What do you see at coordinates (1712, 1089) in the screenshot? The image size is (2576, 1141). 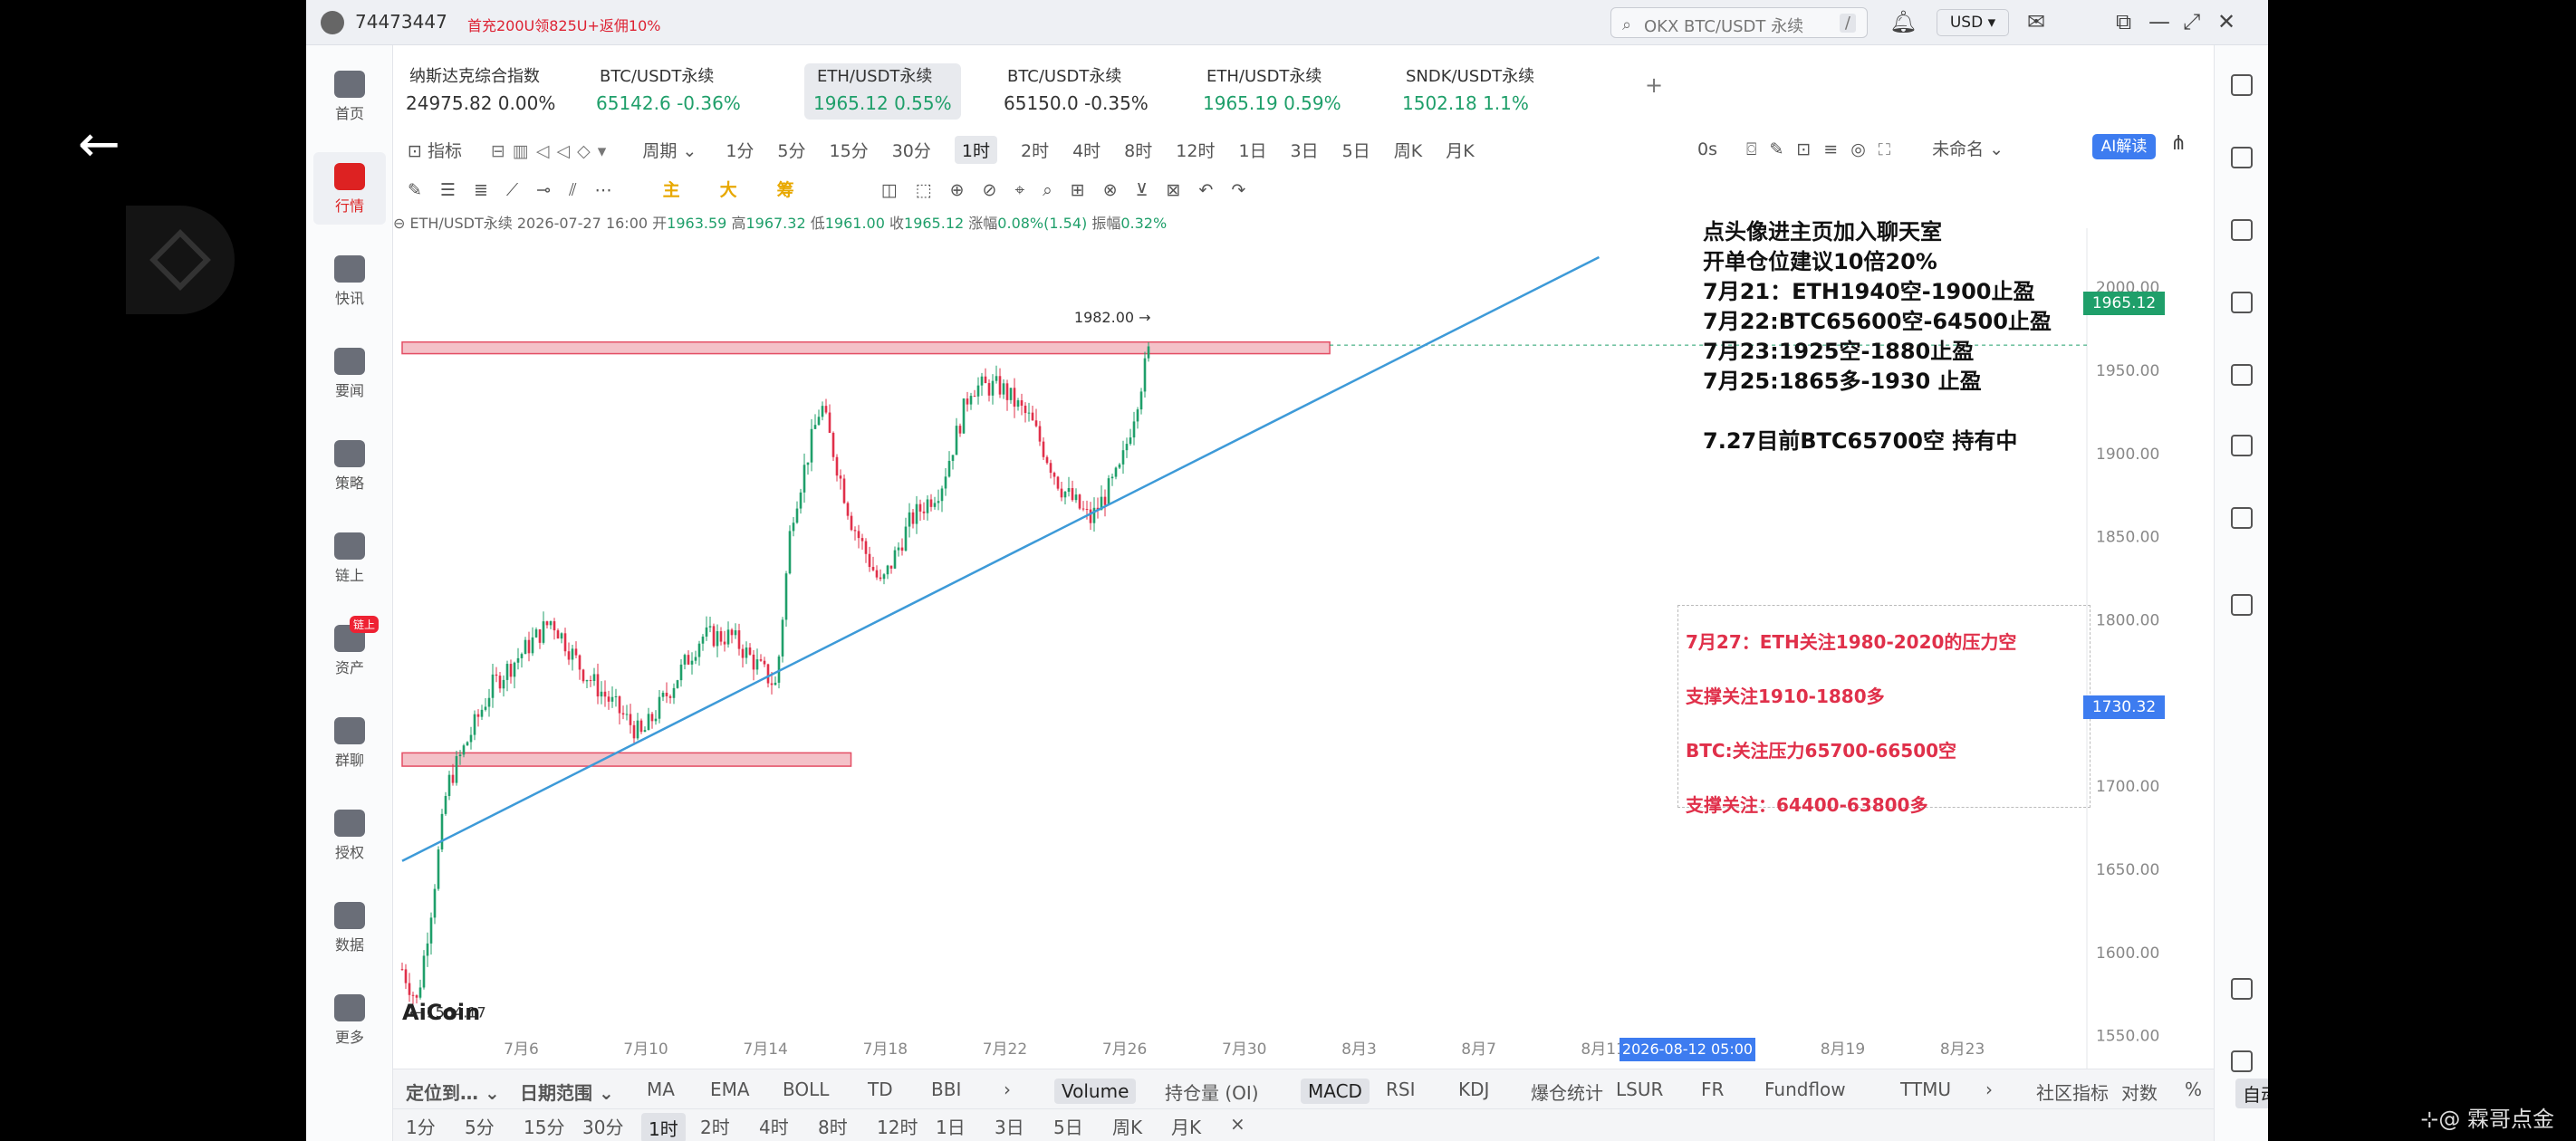 I see `indicator-tab: FR` at bounding box center [1712, 1089].